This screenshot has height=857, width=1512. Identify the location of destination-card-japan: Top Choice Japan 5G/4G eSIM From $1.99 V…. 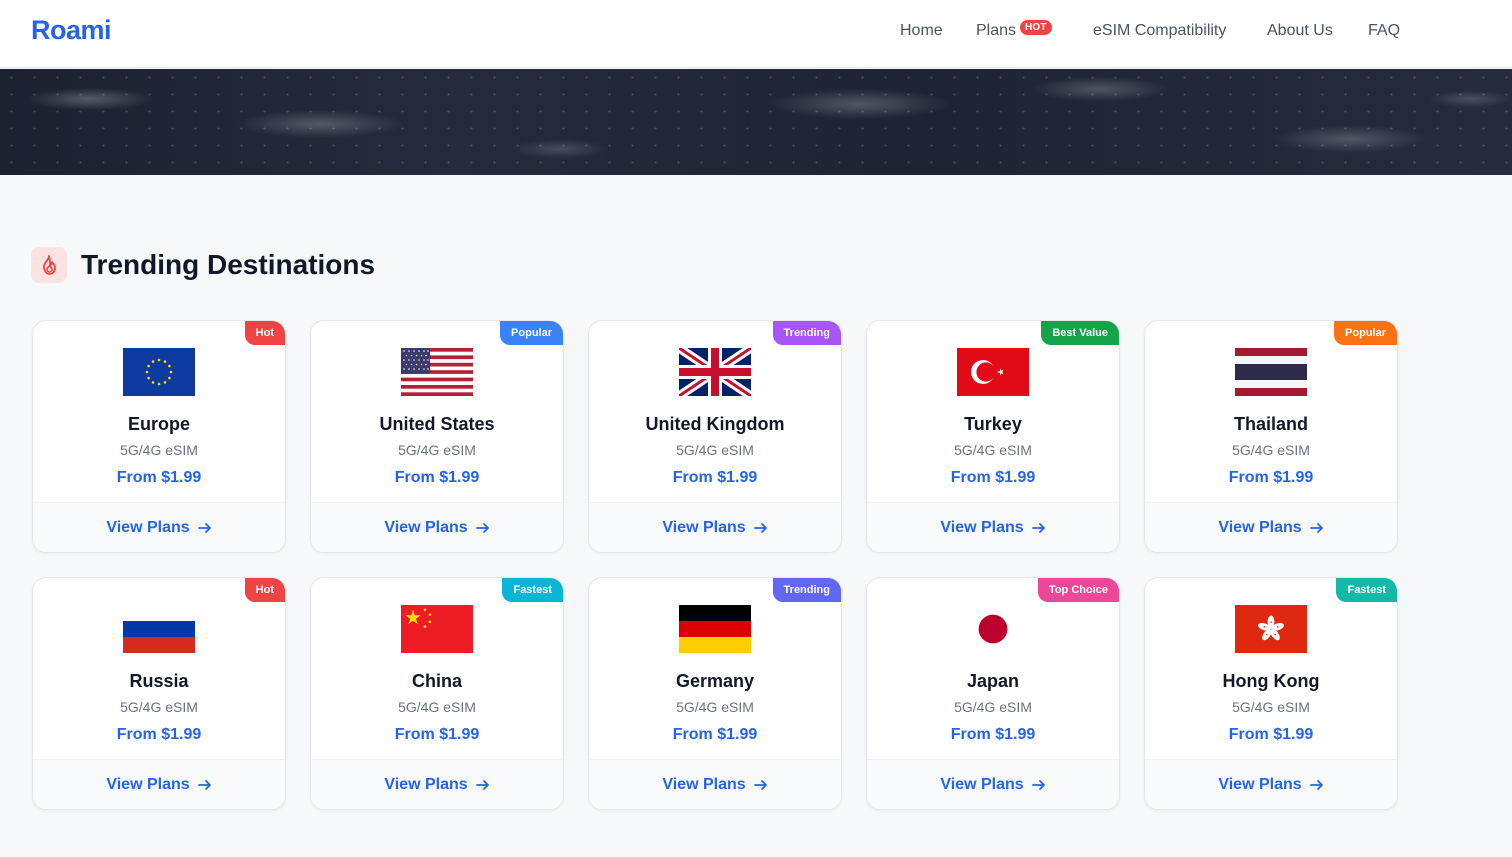
(993, 693).